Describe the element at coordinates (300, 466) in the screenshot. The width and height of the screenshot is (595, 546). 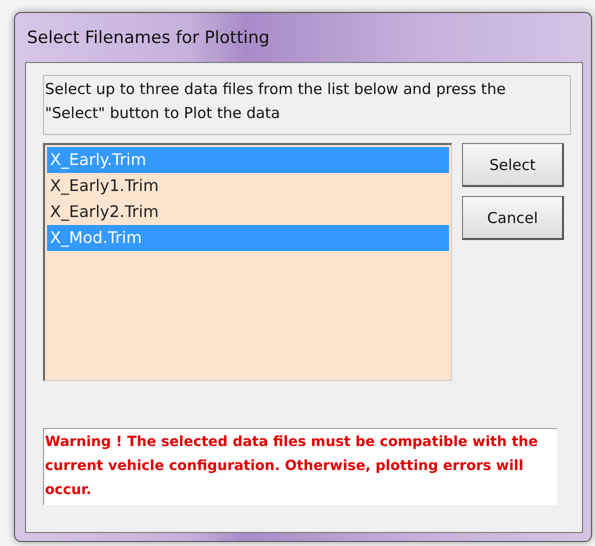
I see `warning-text: Warning ! The selected data files must be compatible with the current vehicle configuration. Otherwise, plotting errors will occur.` at that location.